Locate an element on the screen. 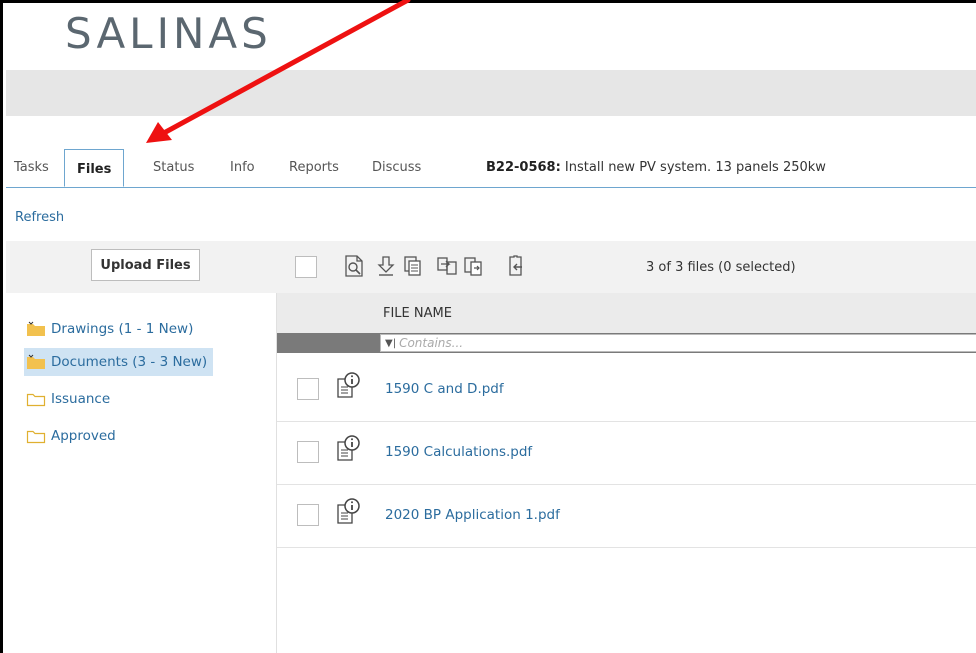 The width and height of the screenshot is (976, 653). folder-drawings: Drawings (1 - 1 New) is located at coordinates (112, 329).